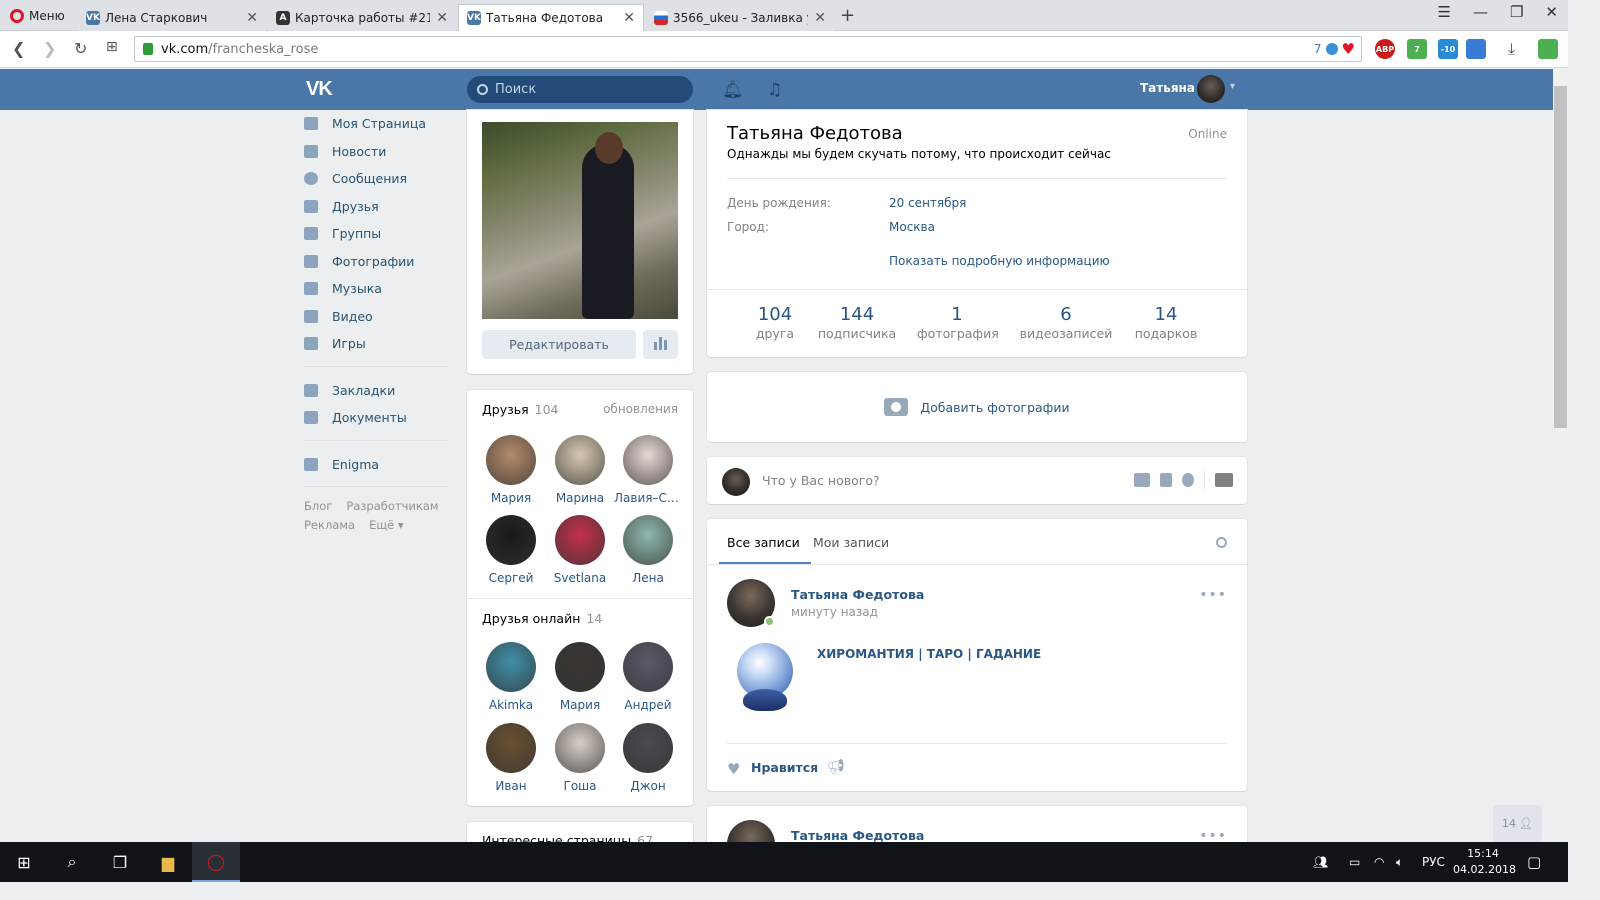  Describe the element at coordinates (37, 16) in the screenshot. I see `opera-menu-button: Меню` at that location.